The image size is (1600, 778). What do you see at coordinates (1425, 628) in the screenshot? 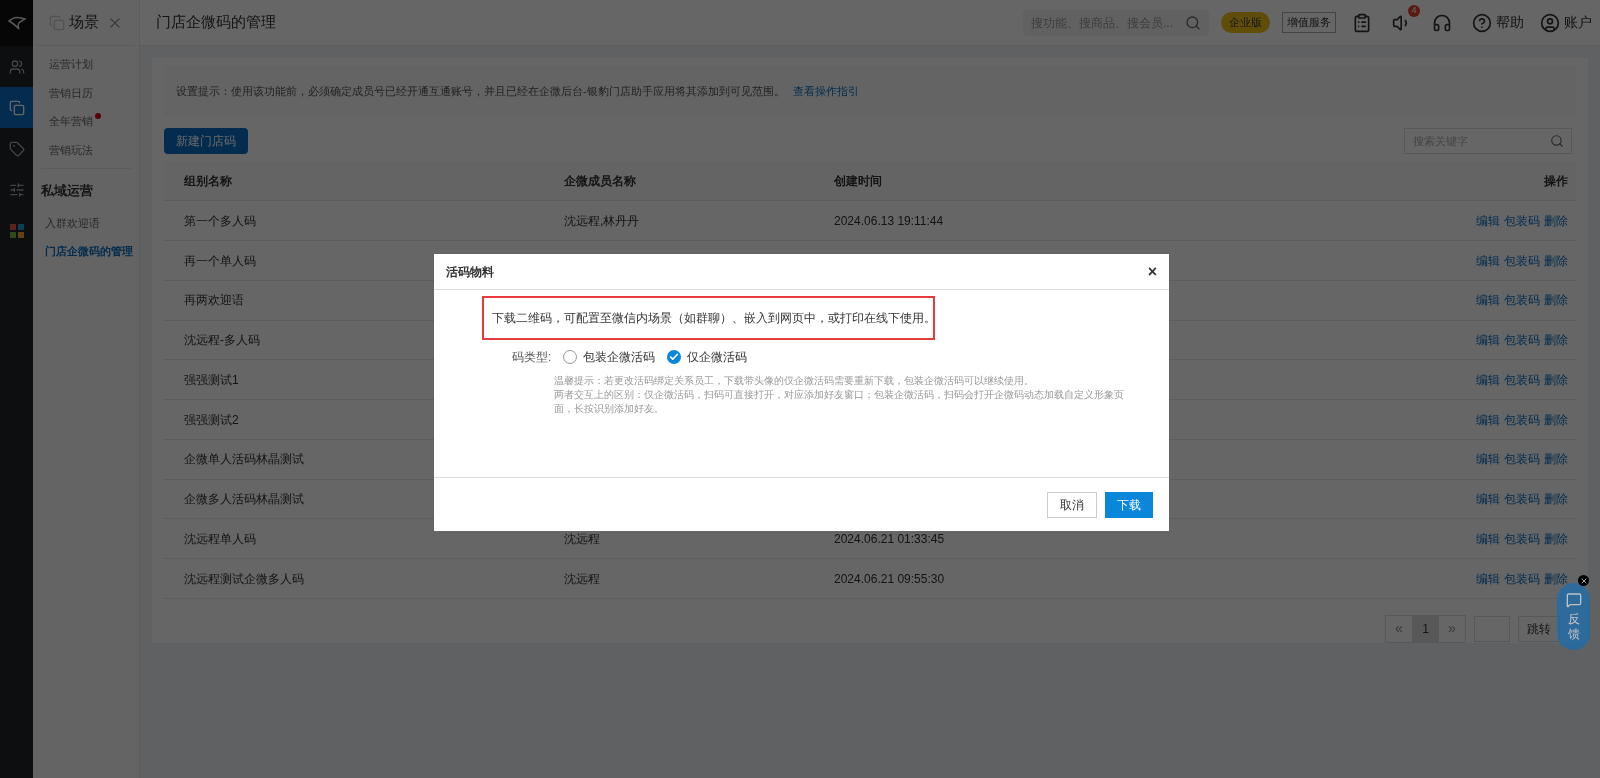
I see `page-button: 1` at bounding box center [1425, 628].